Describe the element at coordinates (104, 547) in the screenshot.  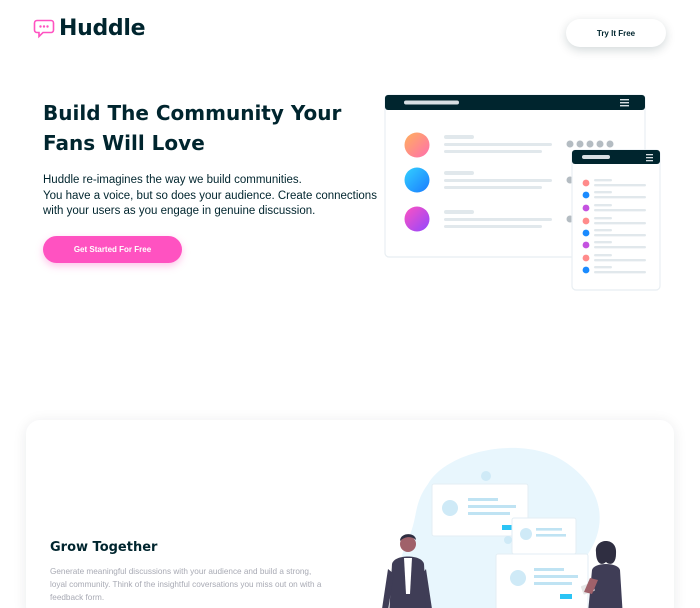
I see `feature-title: Grow Together` at that location.